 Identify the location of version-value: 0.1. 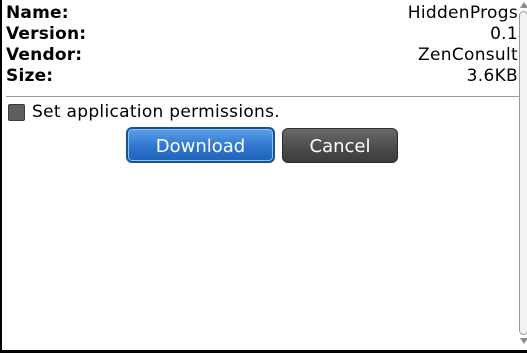
(504, 34).